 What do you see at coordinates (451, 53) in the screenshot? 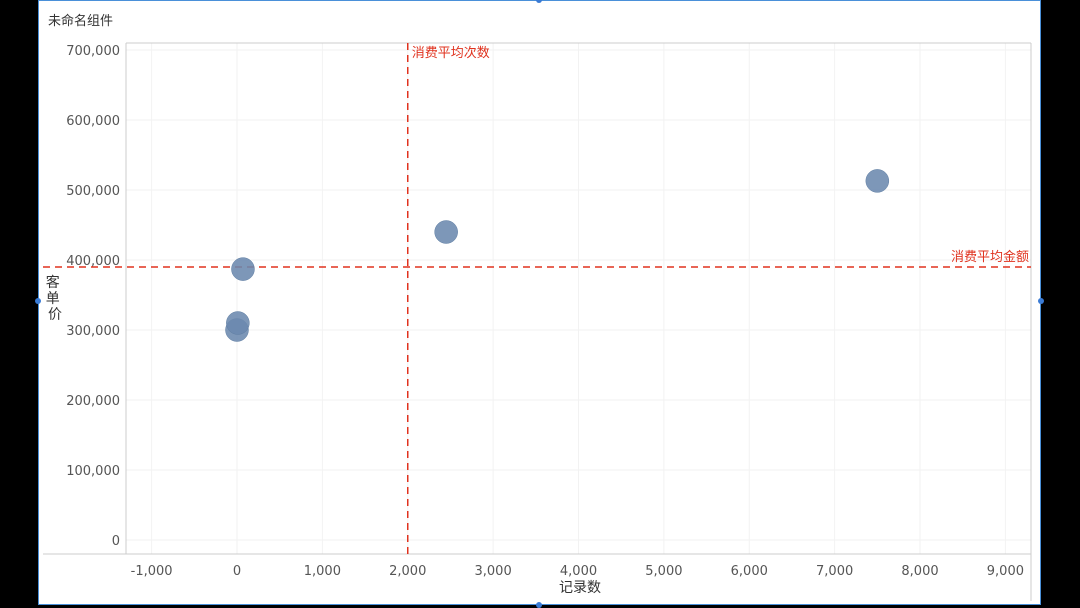
I see `reference-label-avg-count: 消费平均次数` at bounding box center [451, 53].